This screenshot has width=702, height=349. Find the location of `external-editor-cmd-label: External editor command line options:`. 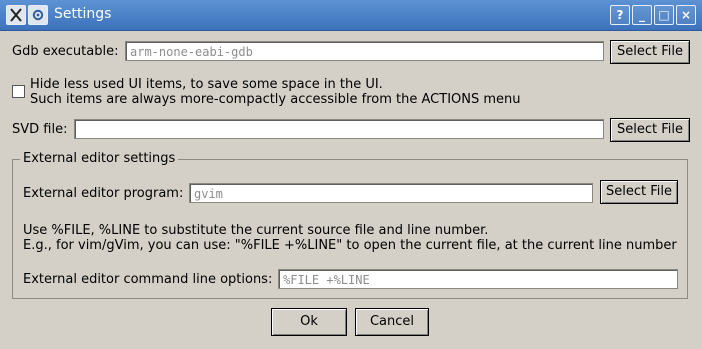

external-editor-cmd-label: External editor command line options: is located at coordinates (148, 279).